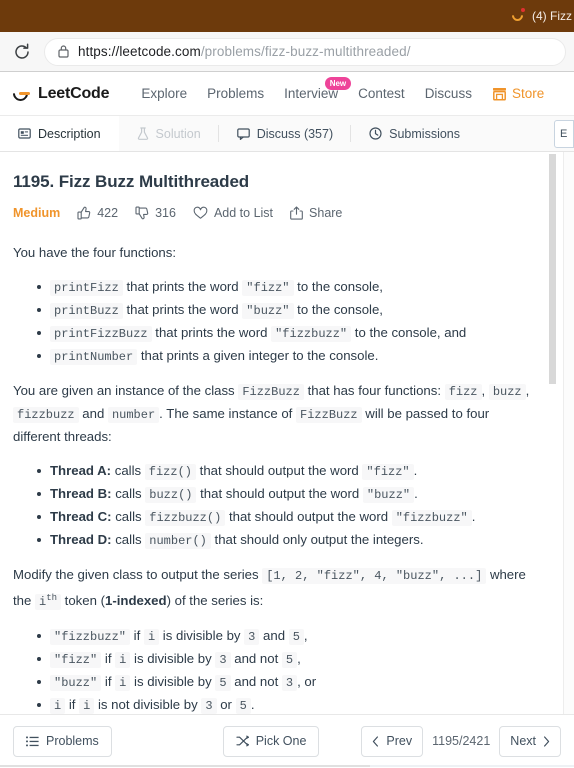 The image size is (574, 768). I want to click on bottom-toolbar: Problems Pick One Prev 1195/2421 Next, so click(287, 740).